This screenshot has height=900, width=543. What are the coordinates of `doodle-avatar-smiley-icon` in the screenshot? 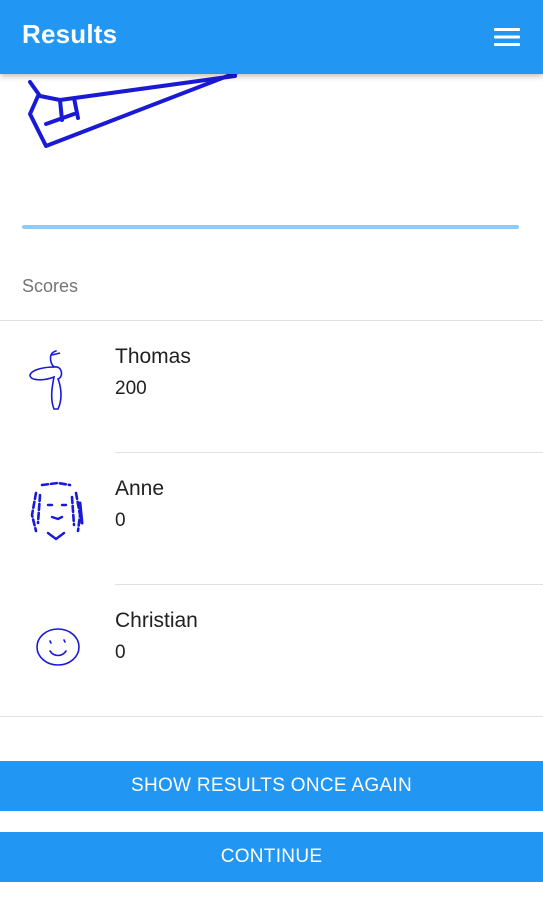 It's located at (58, 647).